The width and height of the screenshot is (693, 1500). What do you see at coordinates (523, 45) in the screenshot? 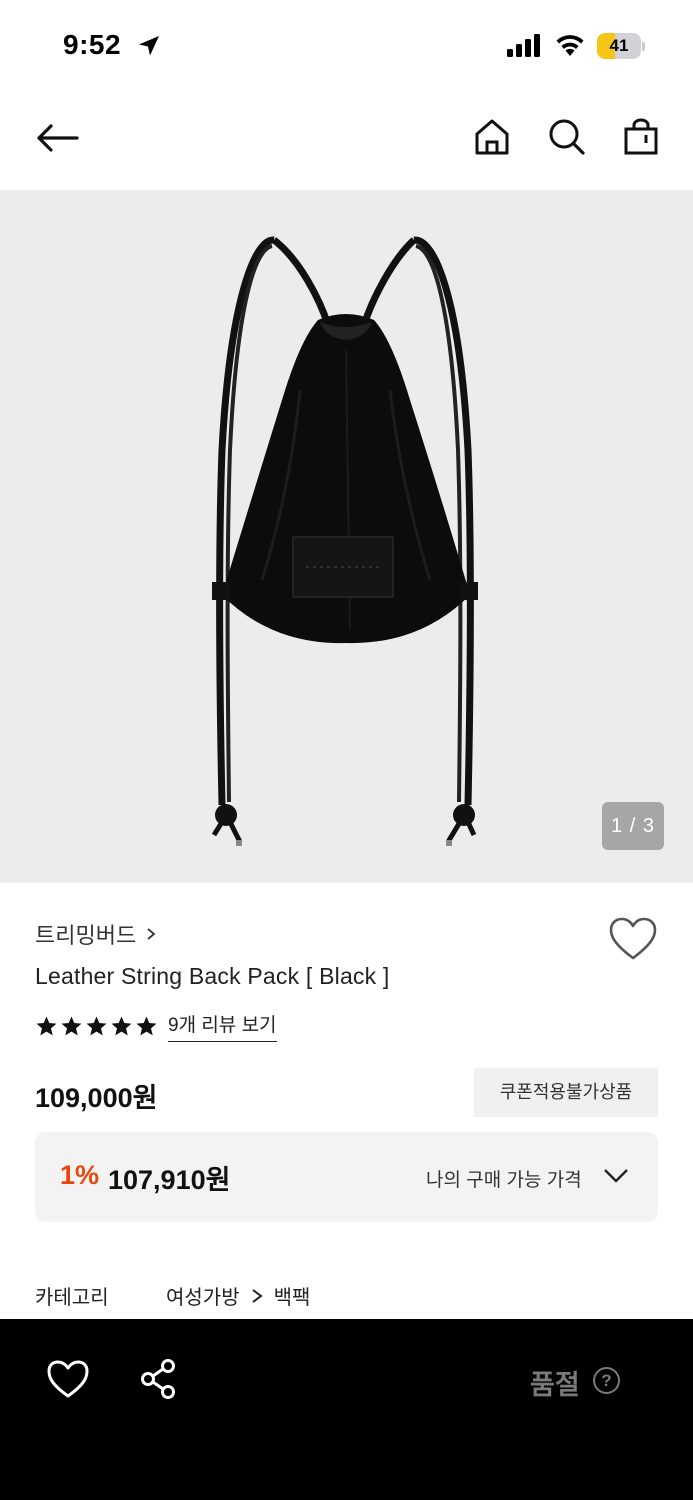
I see `signal-icon` at bounding box center [523, 45].